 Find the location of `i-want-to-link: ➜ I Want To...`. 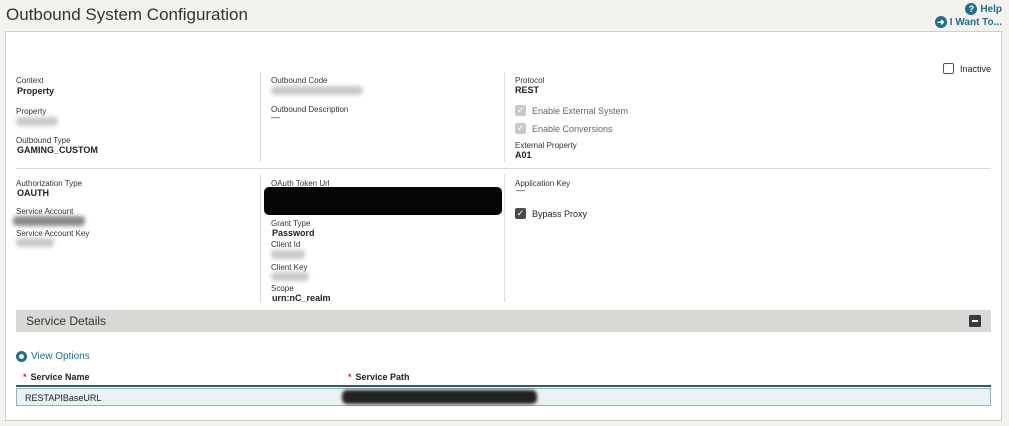

i-want-to-link: ➜ I Want To... is located at coordinates (968, 22).